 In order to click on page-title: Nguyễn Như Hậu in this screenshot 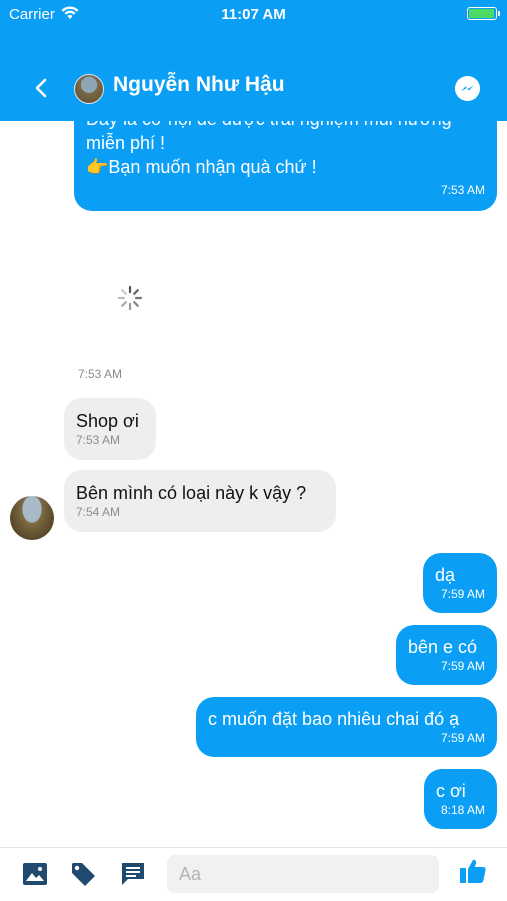, I will do `click(199, 85)`.